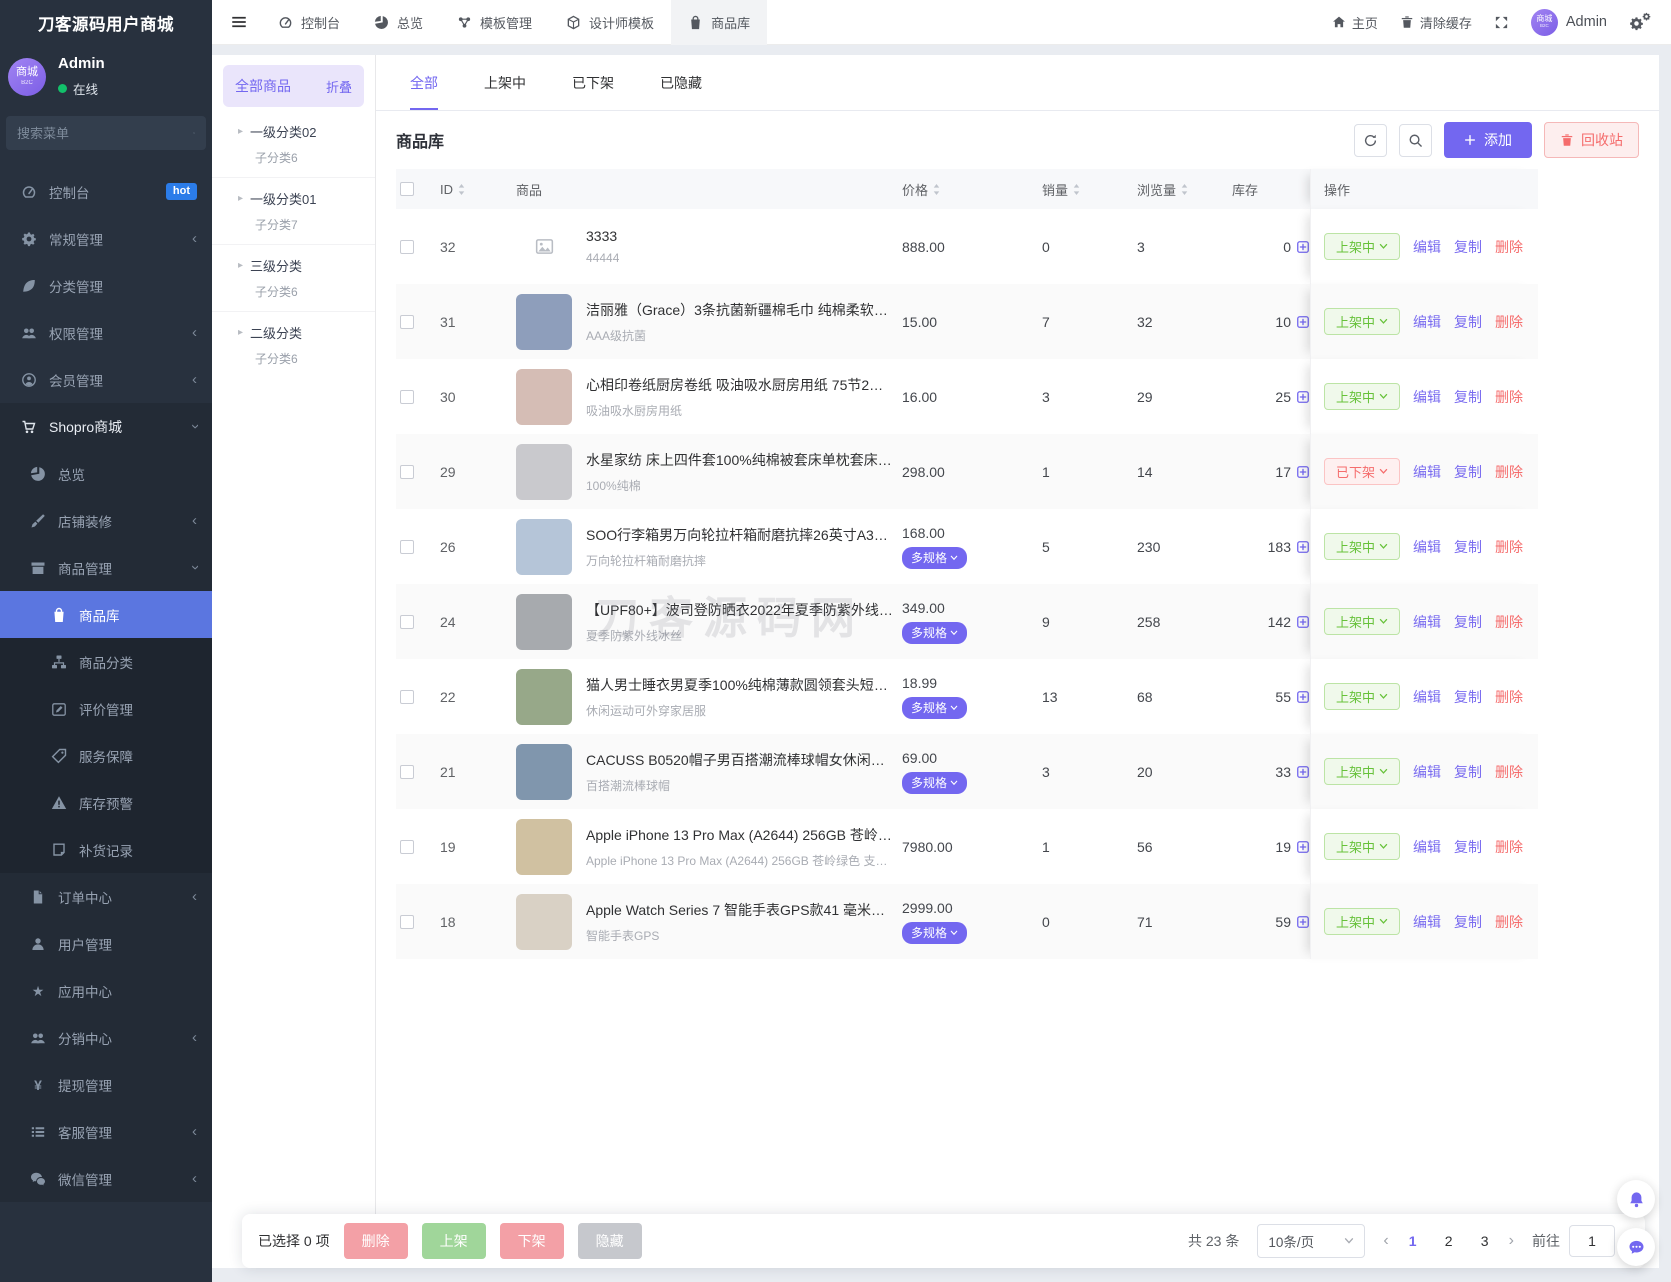 Image resolution: width=1671 pixels, height=1282 pixels. What do you see at coordinates (105, 133) in the screenshot?
I see `search-input` at bounding box center [105, 133].